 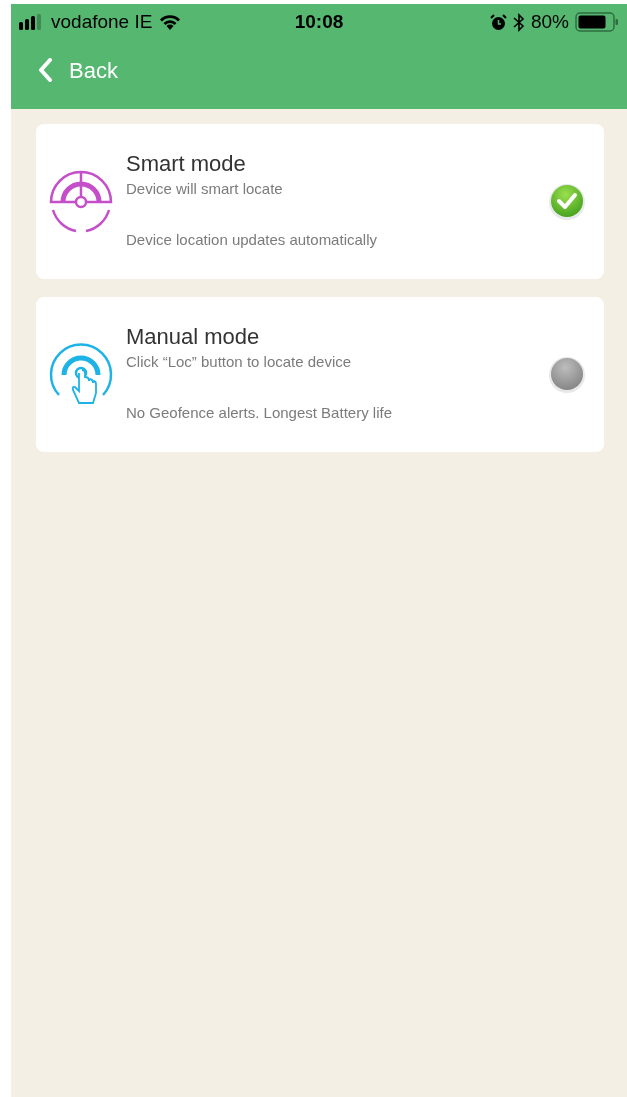 I want to click on mode-note: No Geofence alerts. Longest Battery life, so click(x=259, y=413).